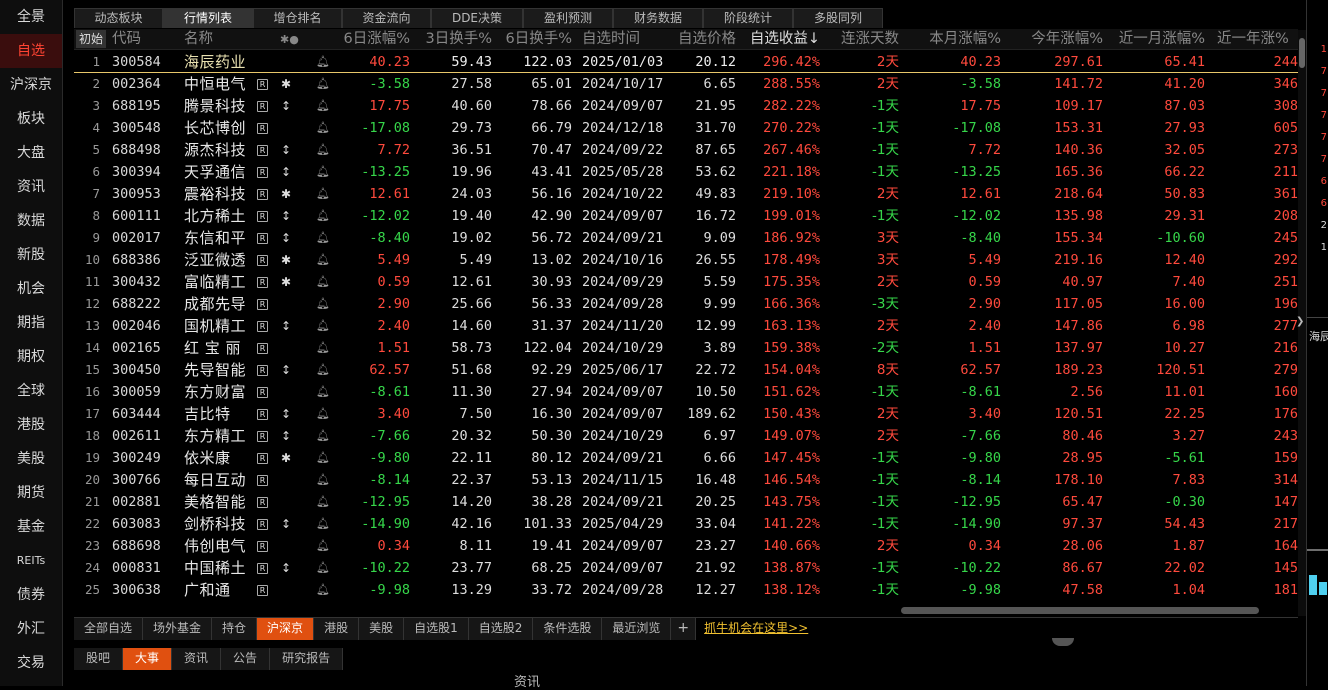 The image size is (1328, 690). What do you see at coordinates (235, 629) in the screenshot?
I see `watchlist-tab-2: 持仓` at bounding box center [235, 629].